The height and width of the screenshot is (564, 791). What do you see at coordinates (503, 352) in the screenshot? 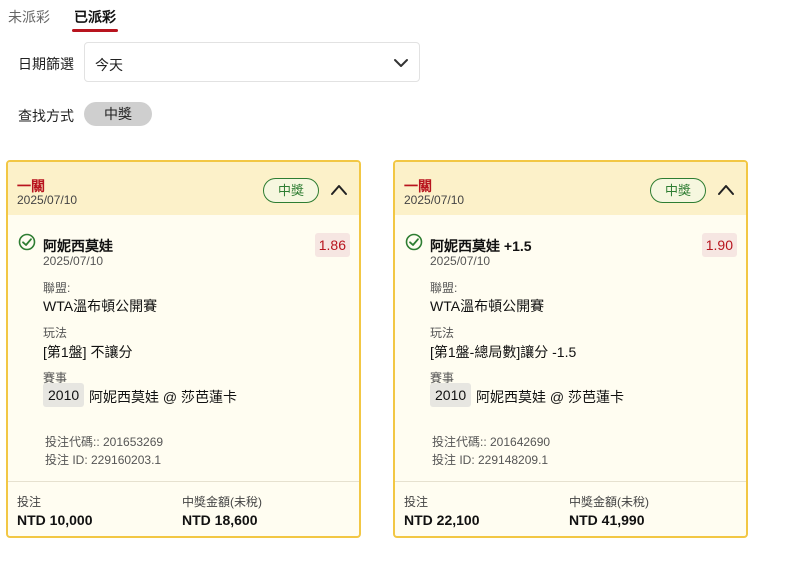
I see `market-value: [第1盤-總局數]讓分 -1.5` at bounding box center [503, 352].